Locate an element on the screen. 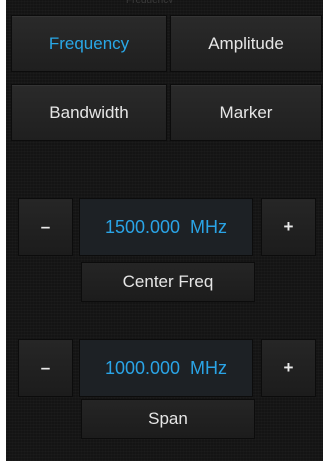 This screenshot has height=461, width=323. tab-amplitude-label: Amplitude is located at coordinates (246, 43).